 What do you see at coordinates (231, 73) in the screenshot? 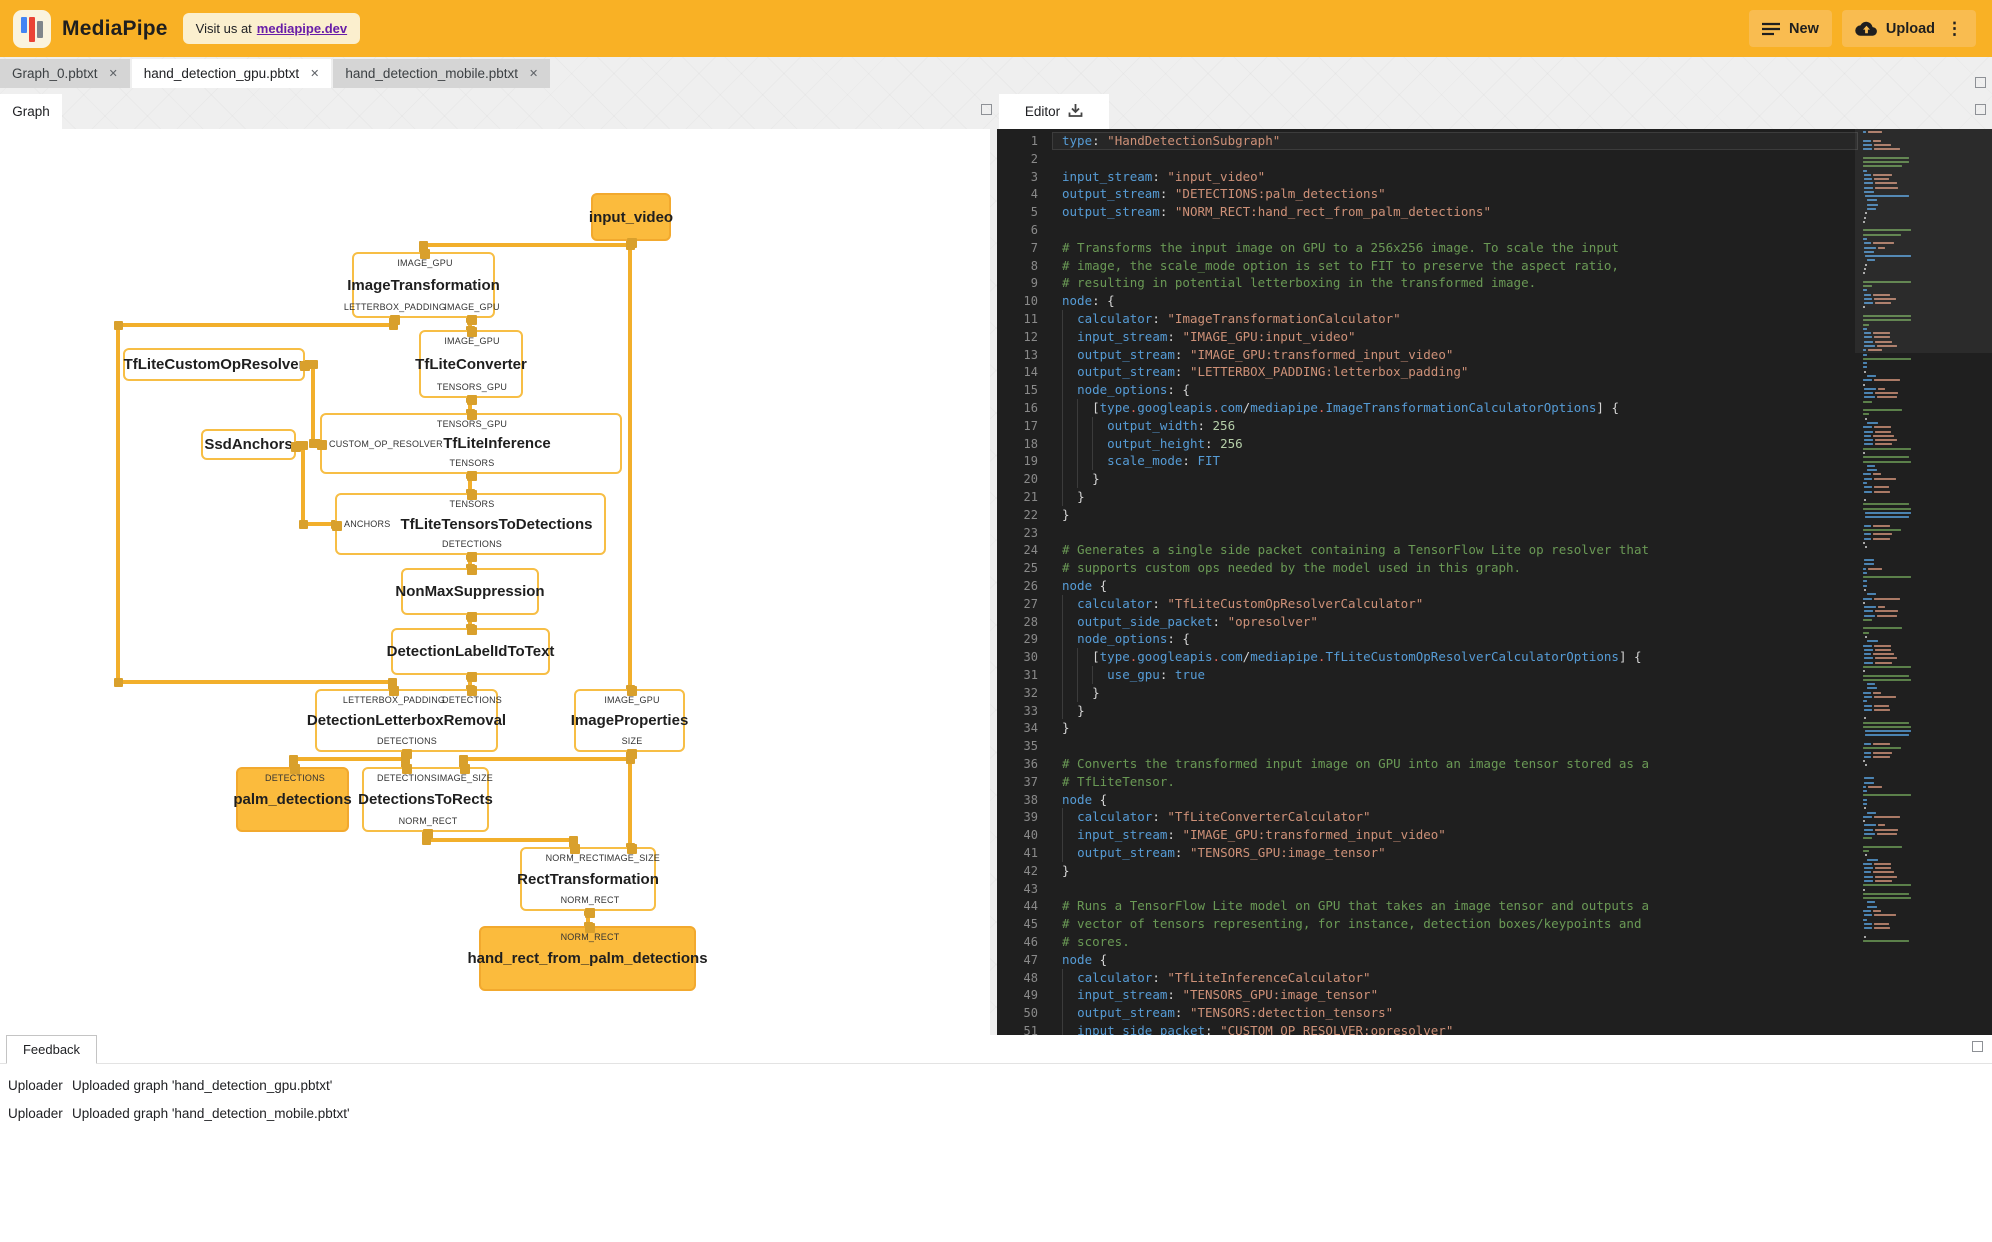
I see `file-tab-hand_detection_gpu.pbtxt: hand_detection_gpu.pbtxt ✕` at bounding box center [231, 73].